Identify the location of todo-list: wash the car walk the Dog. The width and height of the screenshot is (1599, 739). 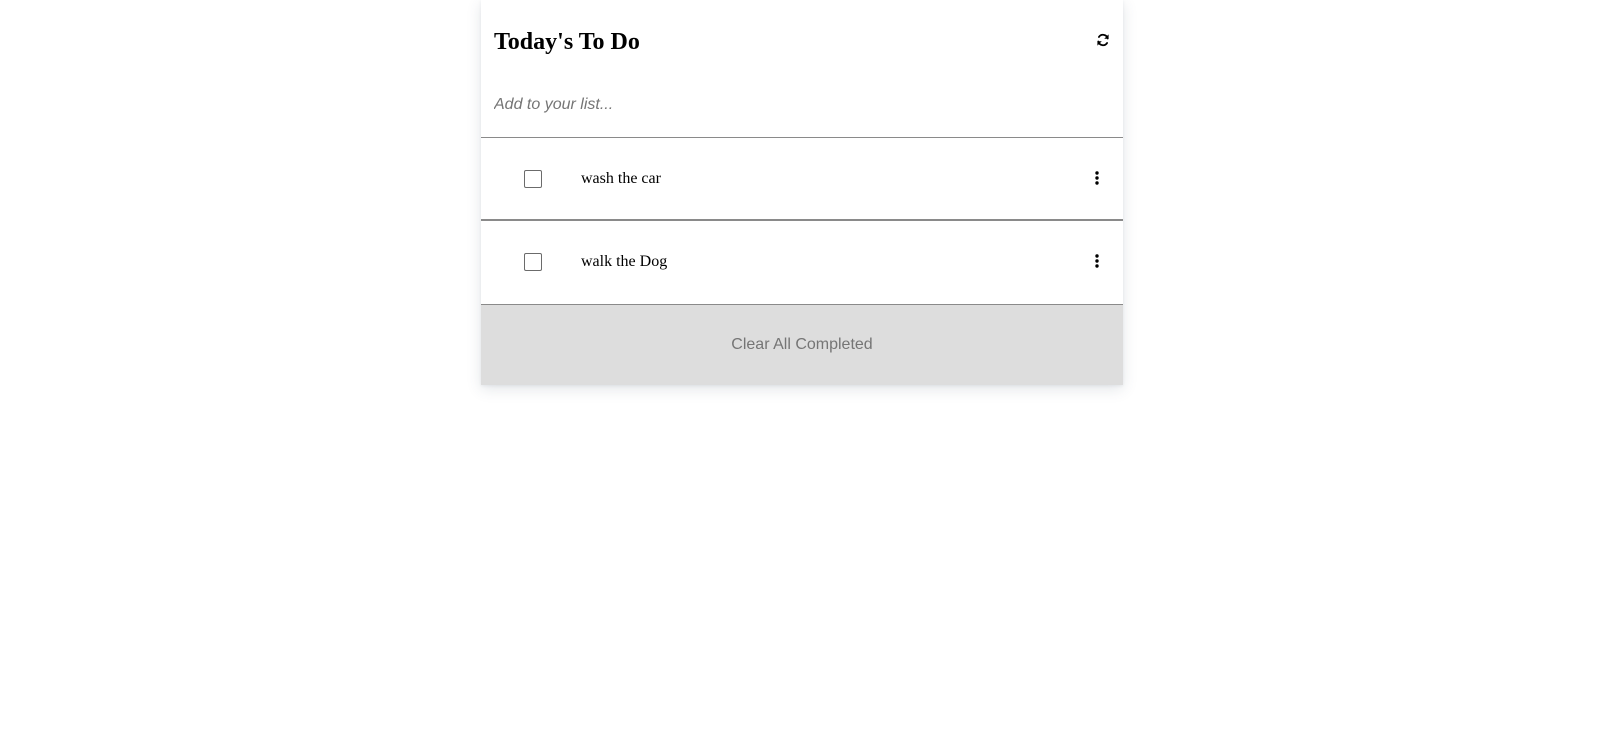
(802, 221).